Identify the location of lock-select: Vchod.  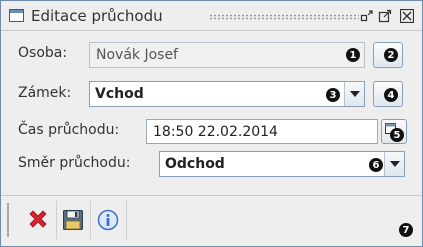
(227, 94).